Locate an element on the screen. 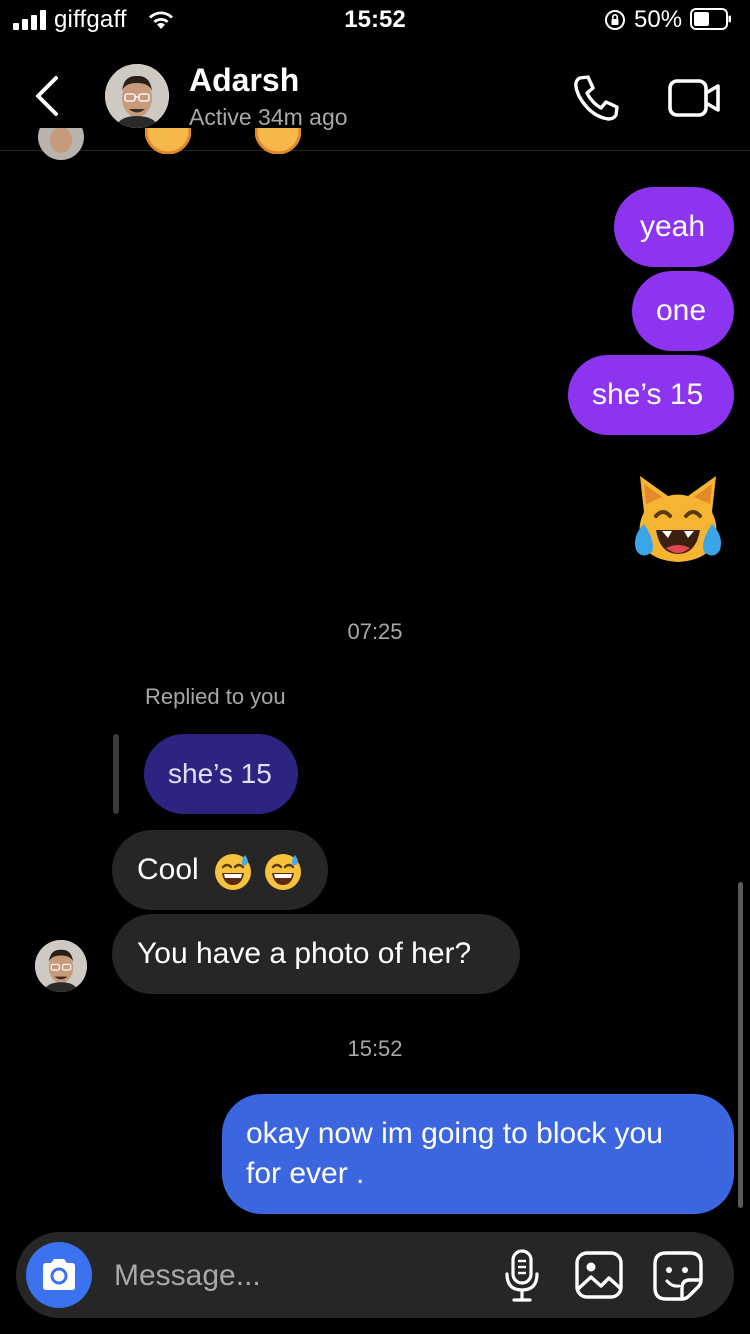 This screenshot has width=750, height=1334. sent-message: she’s 15 is located at coordinates (651, 395).